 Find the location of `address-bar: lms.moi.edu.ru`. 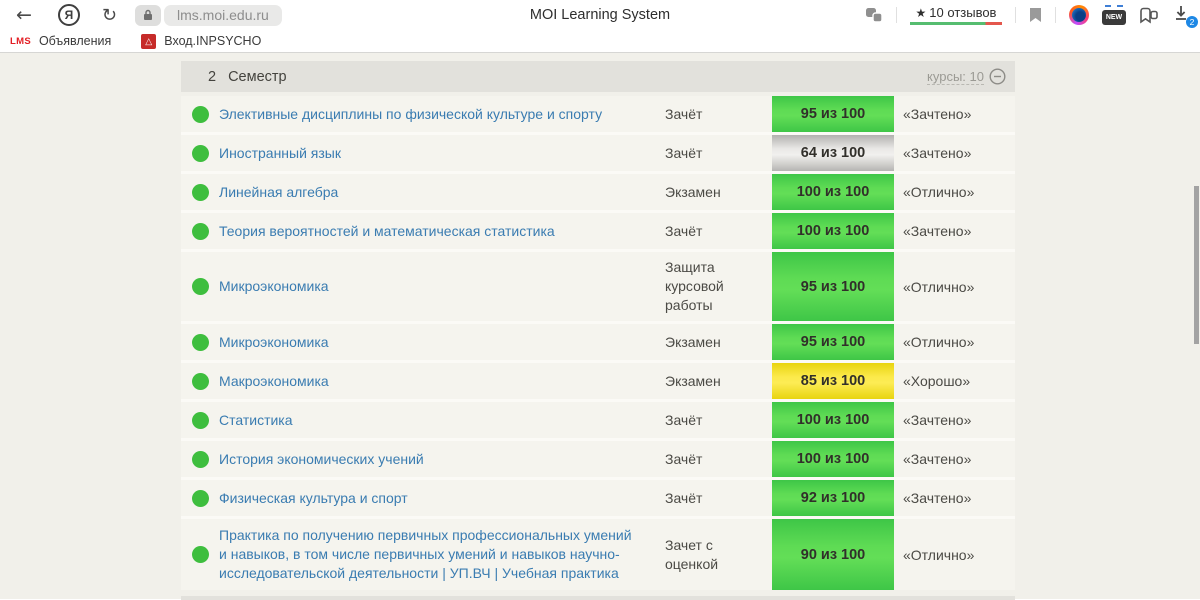

address-bar: lms.moi.edu.ru is located at coordinates (208, 15).